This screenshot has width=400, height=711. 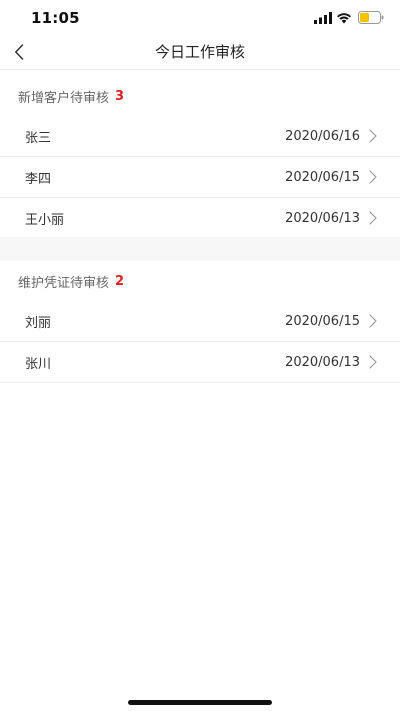 What do you see at coordinates (371, 17) in the screenshot?
I see `battery-icon` at bounding box center [371, 17].